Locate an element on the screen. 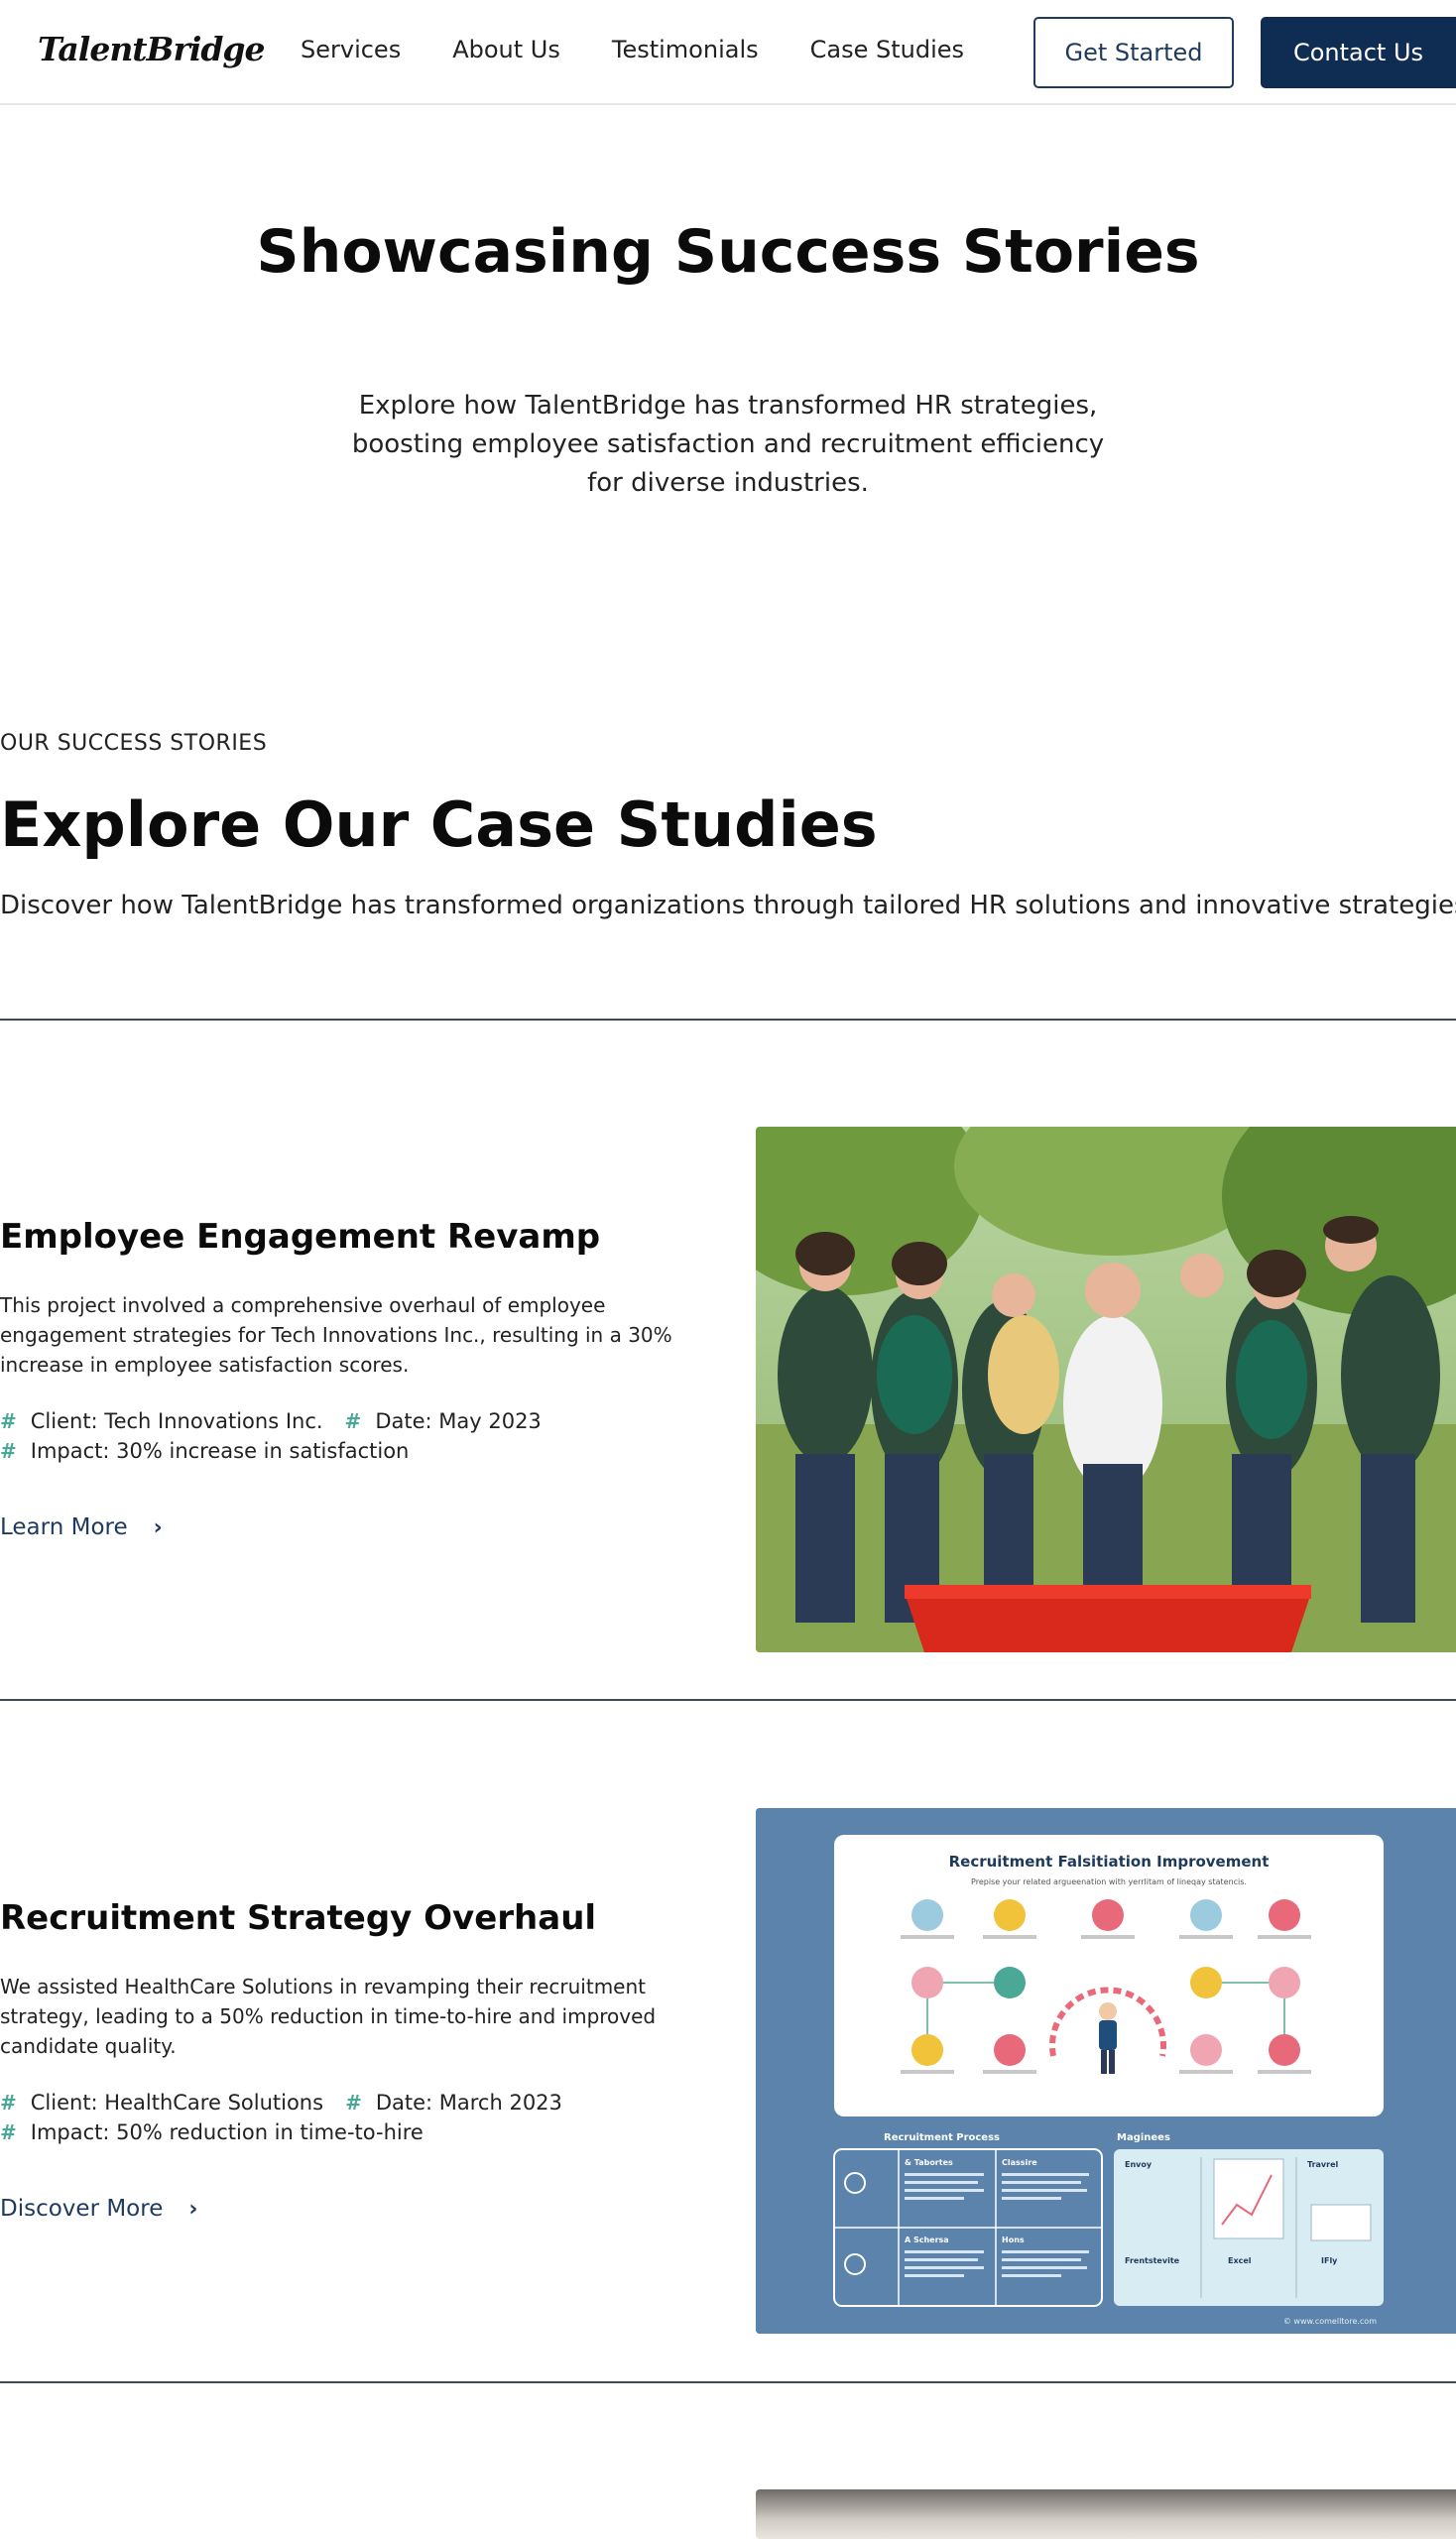  magines-label: Maginees is located at coordinates (1143, 2138).